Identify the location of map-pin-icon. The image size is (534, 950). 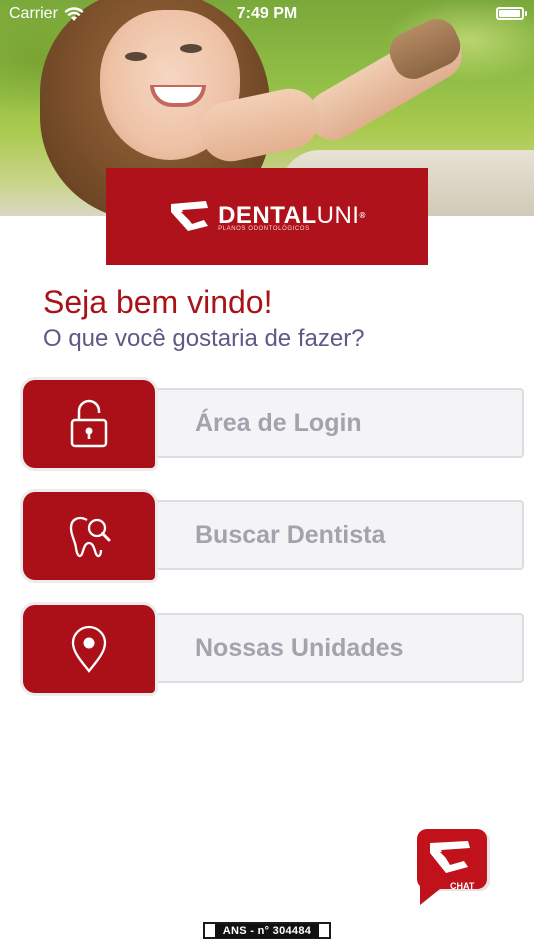
(89, 649).